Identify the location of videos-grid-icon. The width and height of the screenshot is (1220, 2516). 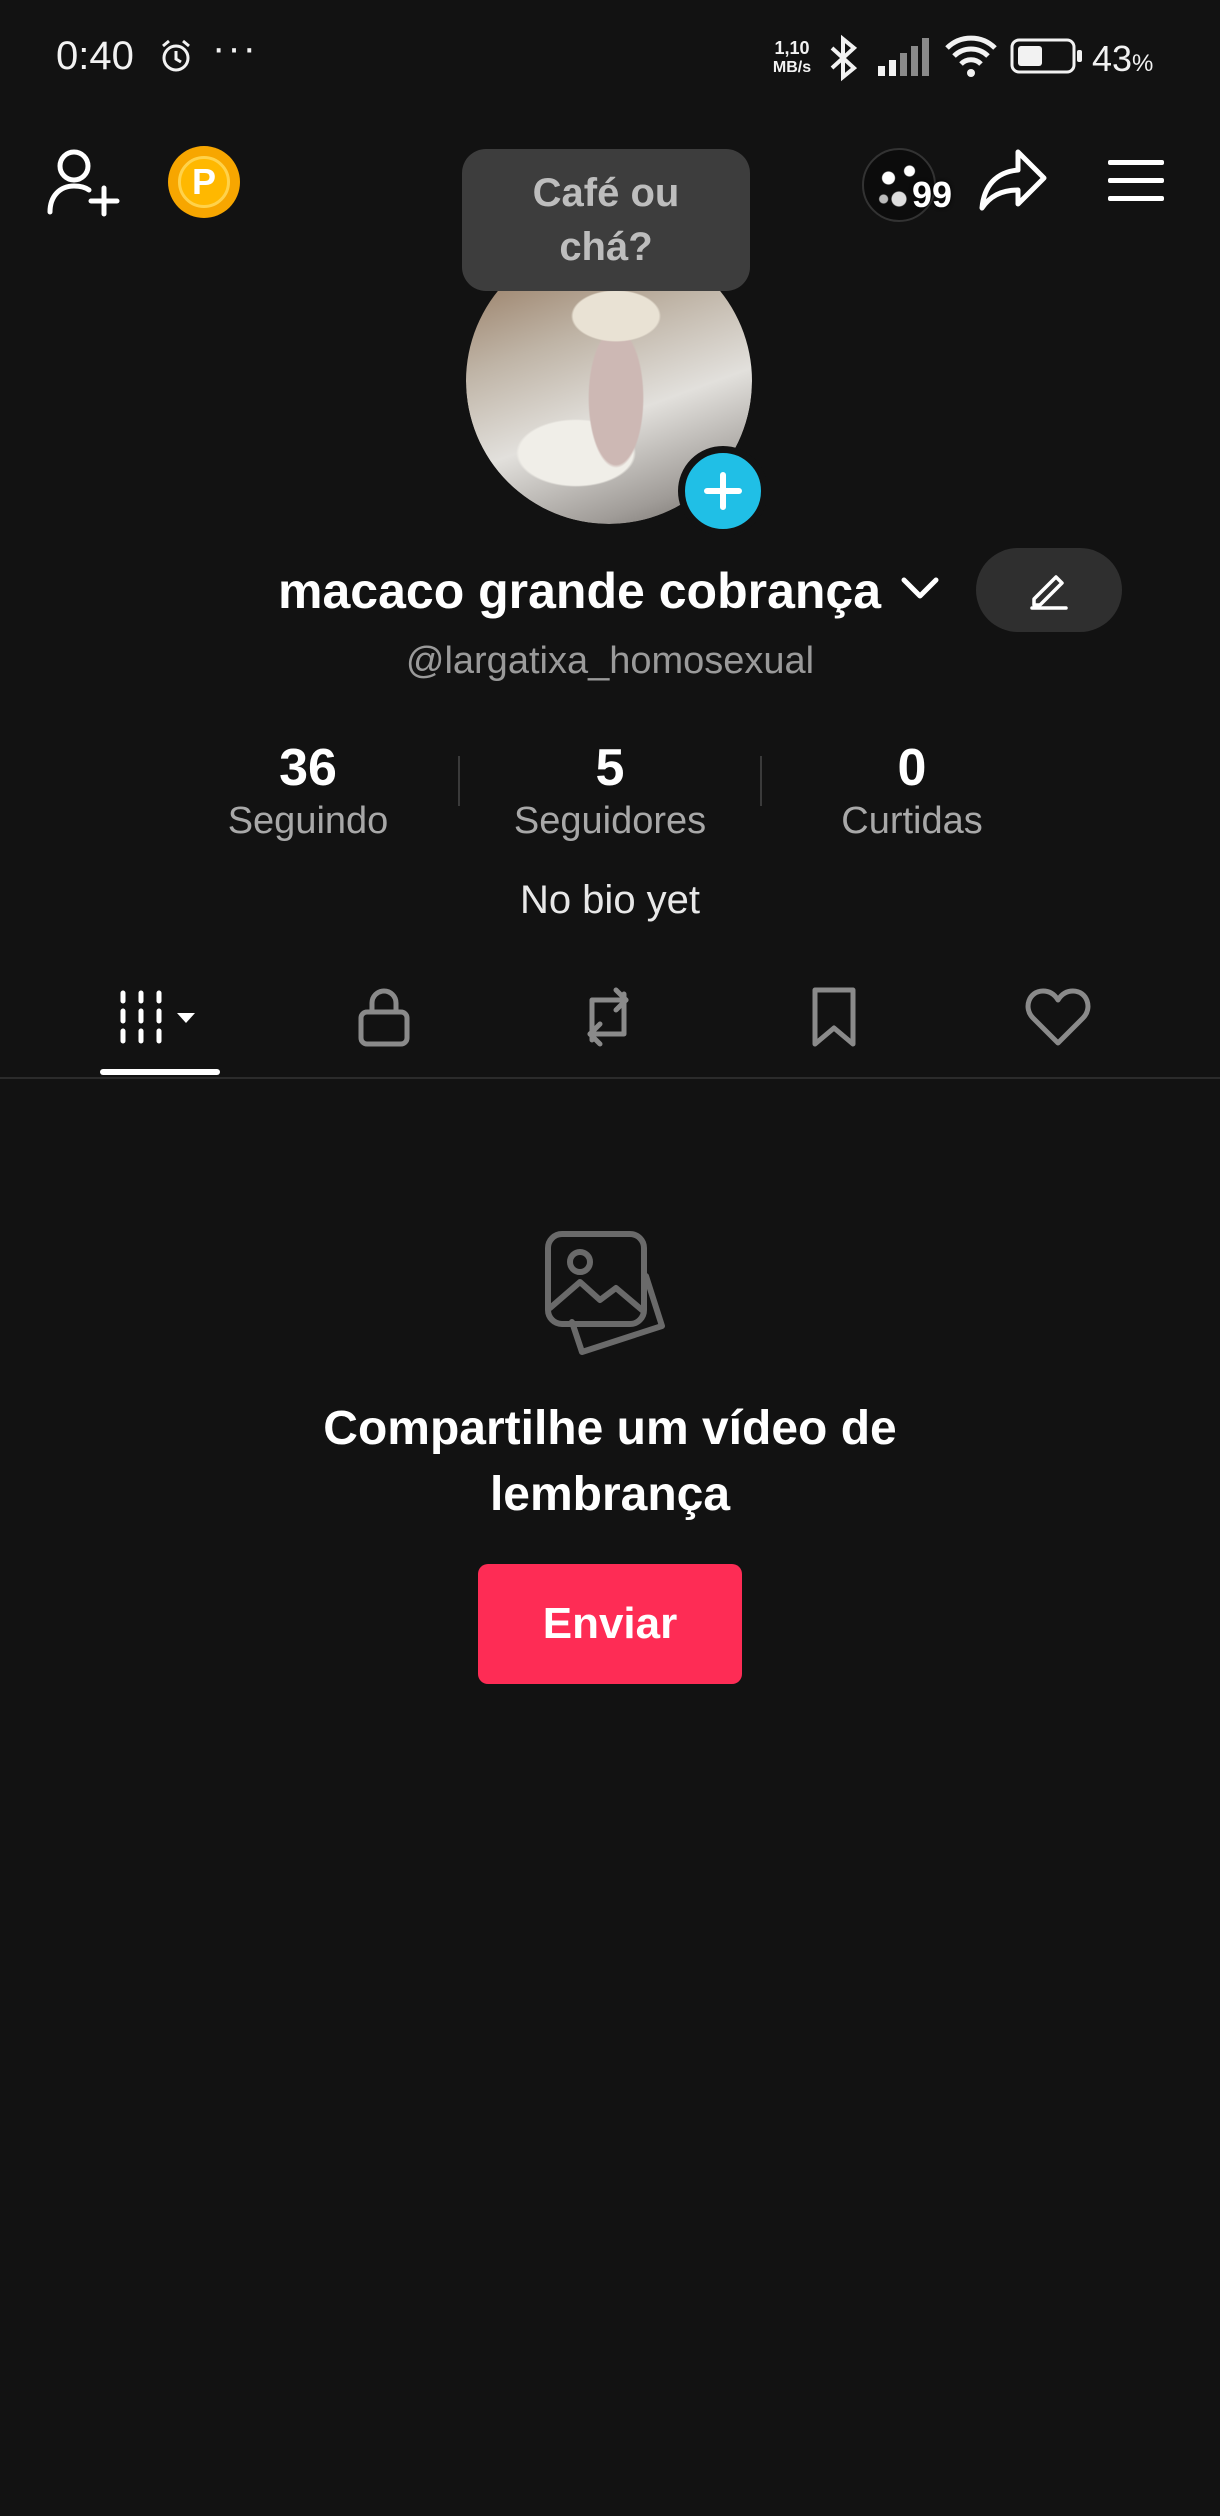
(157, 1017).